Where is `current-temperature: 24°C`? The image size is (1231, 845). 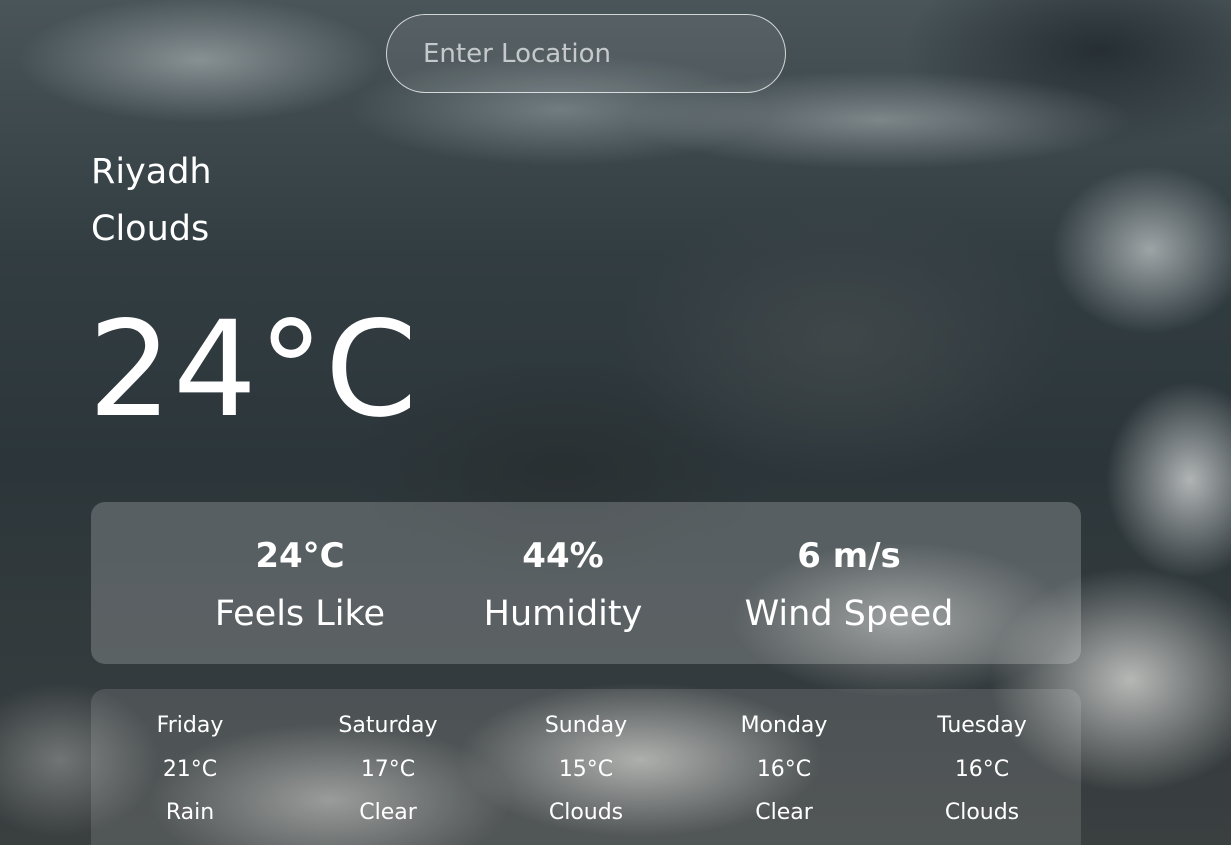 current-temperature: 24°C is located at coordinates (253, 370).